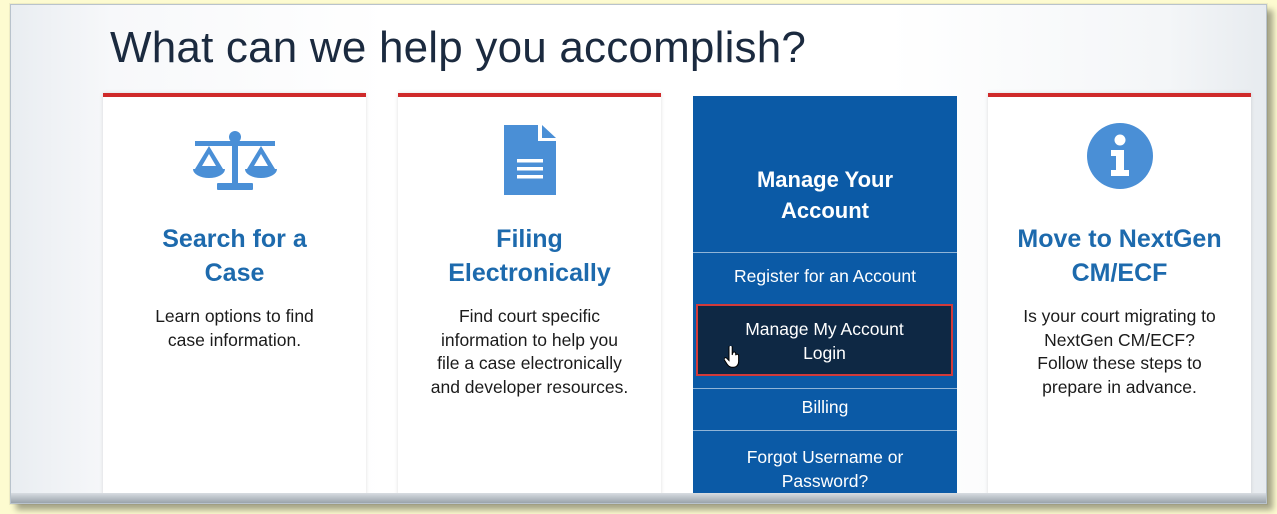 The width and height of the screenshot is (1277, 514). I want to click on card-title: Search for a Case, so click(234, 256).